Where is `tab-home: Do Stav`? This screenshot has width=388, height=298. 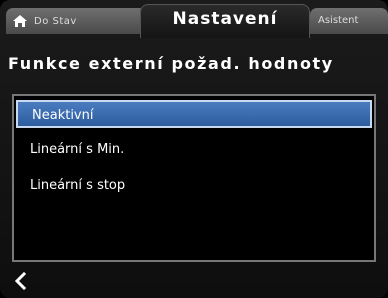 tab-home: Do Stav is located at coordinates (76, 21).